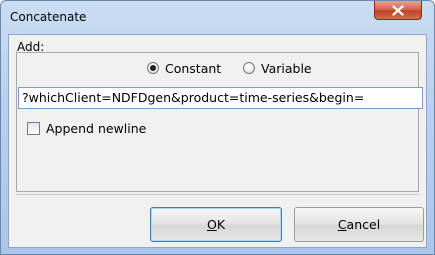  I want to click on cancel-mnemonic: C, so click(342, 224).